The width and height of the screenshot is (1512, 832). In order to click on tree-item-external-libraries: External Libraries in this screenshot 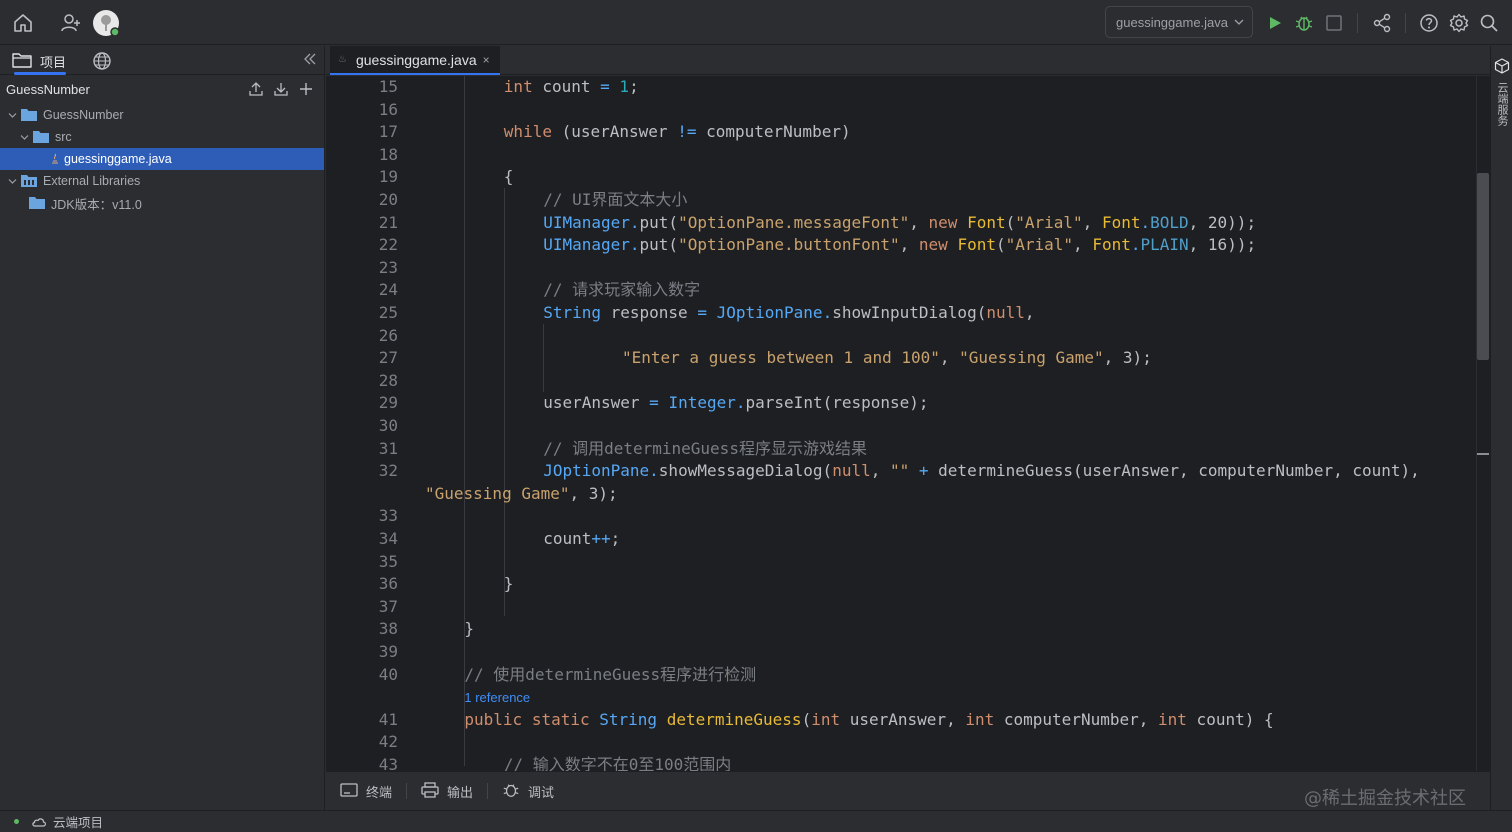, I will do `click(162, 181)`.